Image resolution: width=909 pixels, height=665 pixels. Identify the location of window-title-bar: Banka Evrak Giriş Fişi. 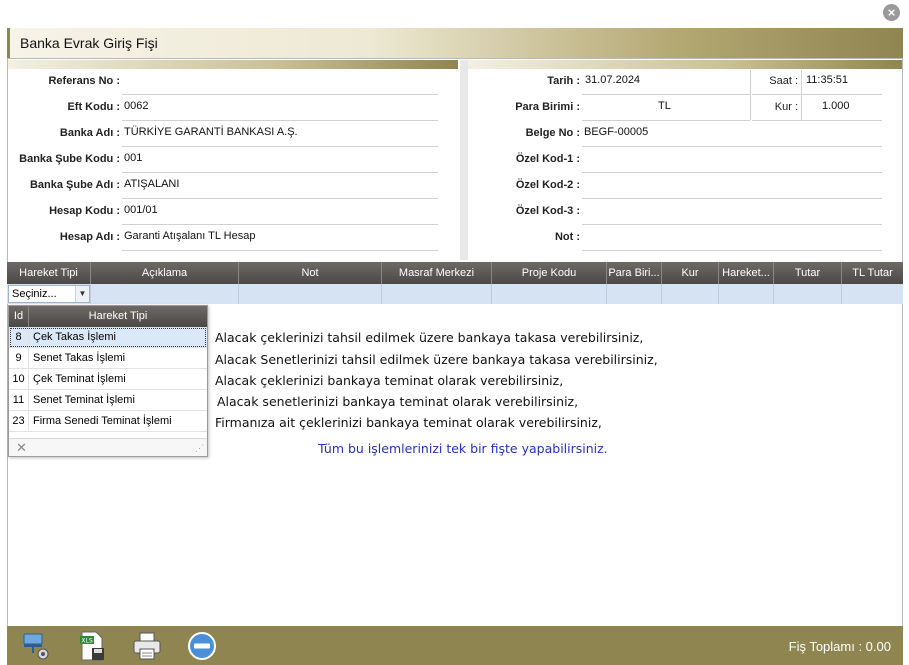
(455, 43).